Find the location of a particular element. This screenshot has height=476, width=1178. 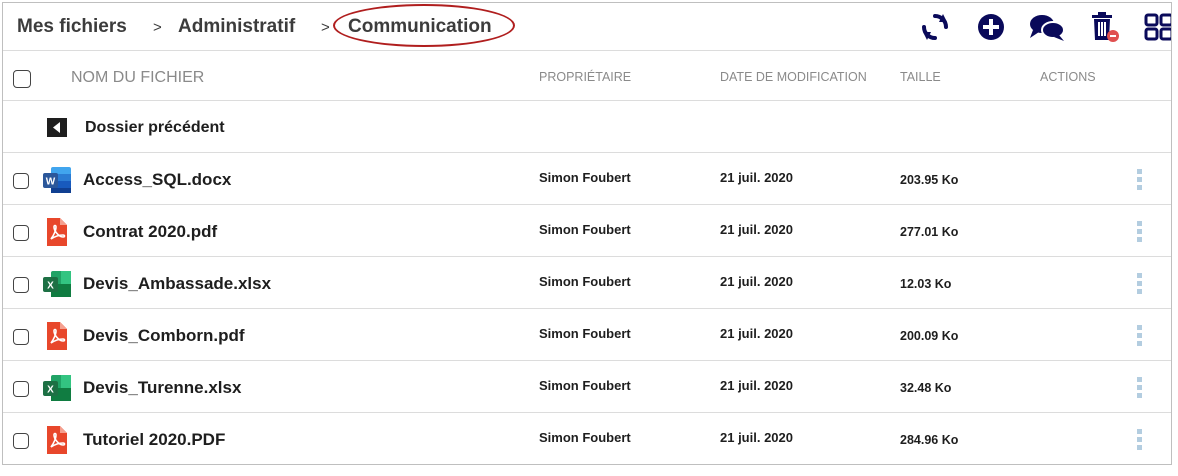

column-header-name: NOM DU FICHIER is located at coordinates (137, 78).